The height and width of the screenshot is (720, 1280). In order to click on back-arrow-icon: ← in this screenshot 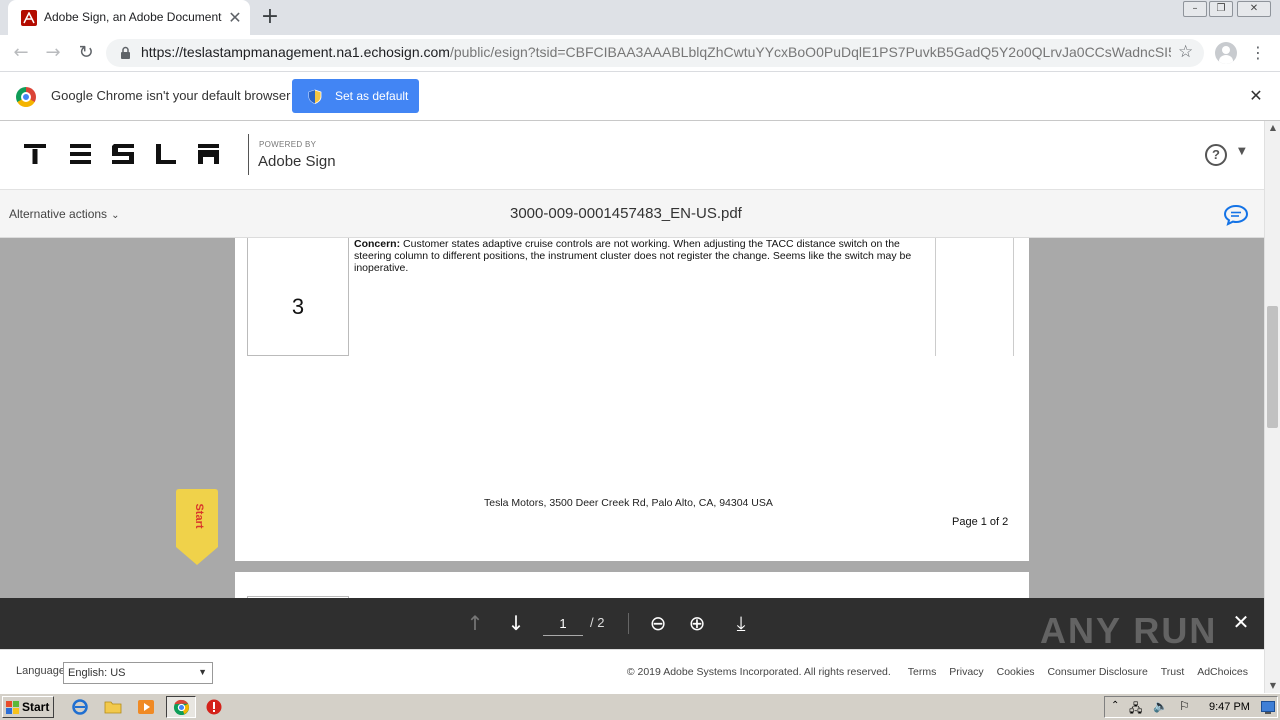, I will do `click(21, 53)`.